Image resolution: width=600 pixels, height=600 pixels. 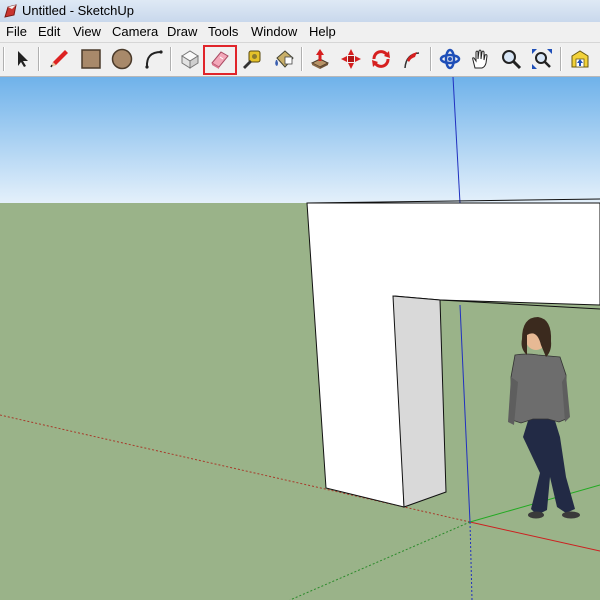 What do you see at coordinates (78, 10) in the screenshot?
I see `window-title: Untitled - SketchUp` at bounding box center [78, 10].